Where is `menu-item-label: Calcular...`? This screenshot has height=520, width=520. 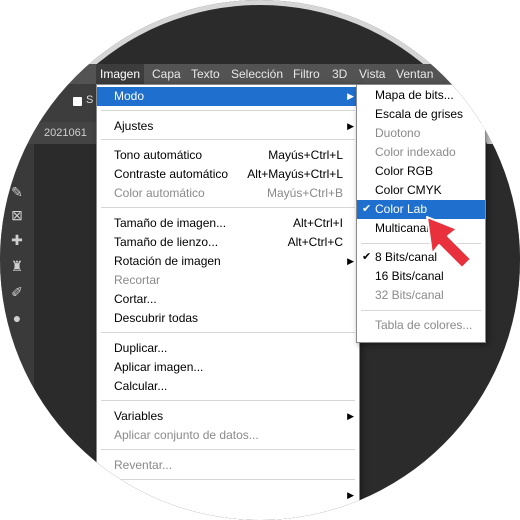
menu-item-label: Calcular... is located at coordinates (141, 386).